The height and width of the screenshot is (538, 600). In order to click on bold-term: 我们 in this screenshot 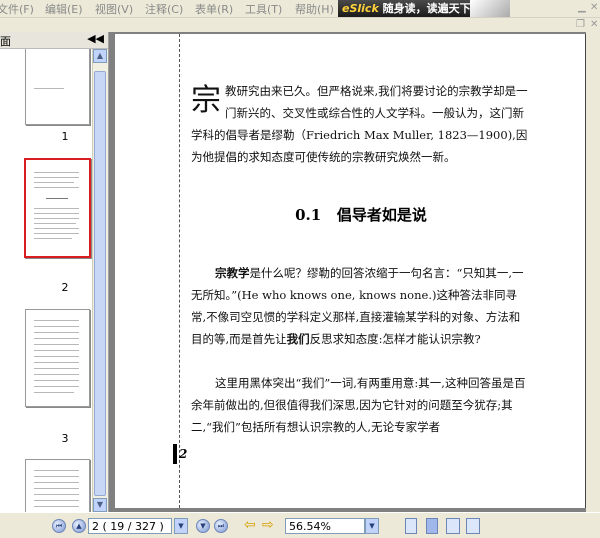, I will do `click(298, 339)`.